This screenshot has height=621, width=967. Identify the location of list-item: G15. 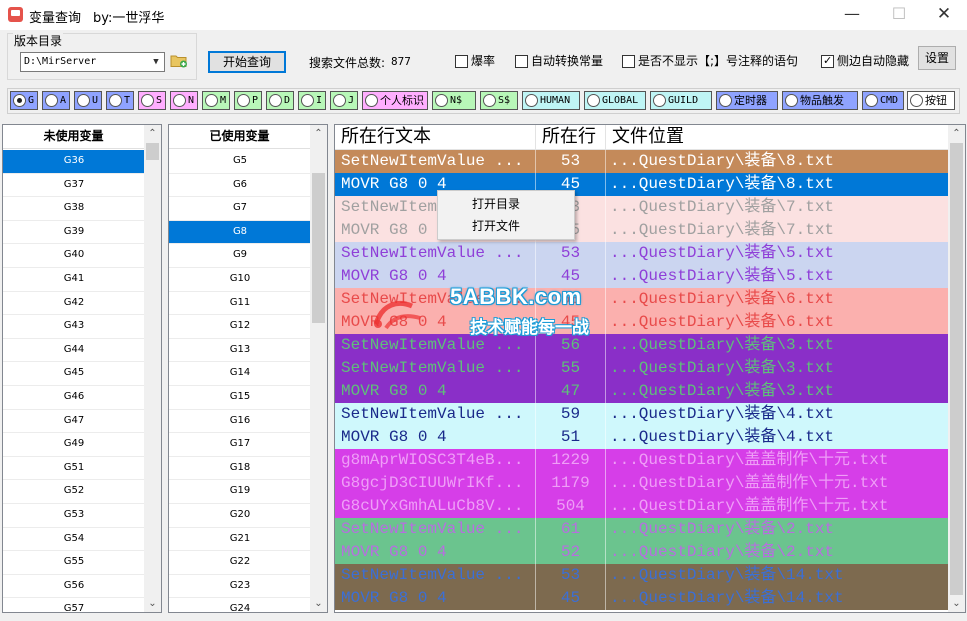
(240, 398).